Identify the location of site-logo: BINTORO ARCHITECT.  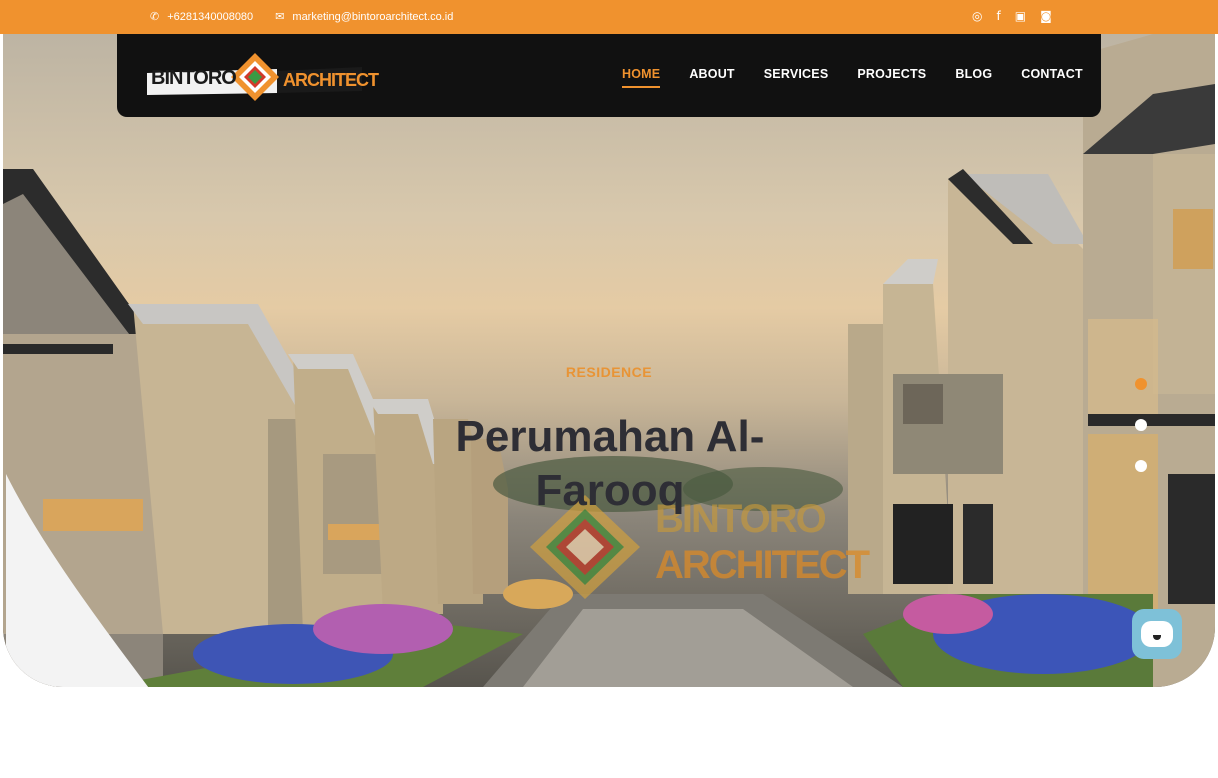
(263, 77).